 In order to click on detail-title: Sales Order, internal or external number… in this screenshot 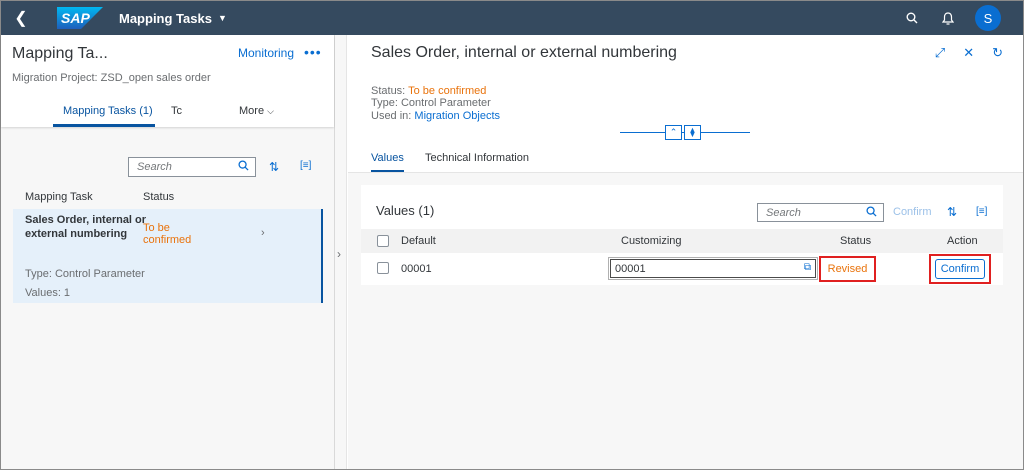, I will do `click(524, 52)`.